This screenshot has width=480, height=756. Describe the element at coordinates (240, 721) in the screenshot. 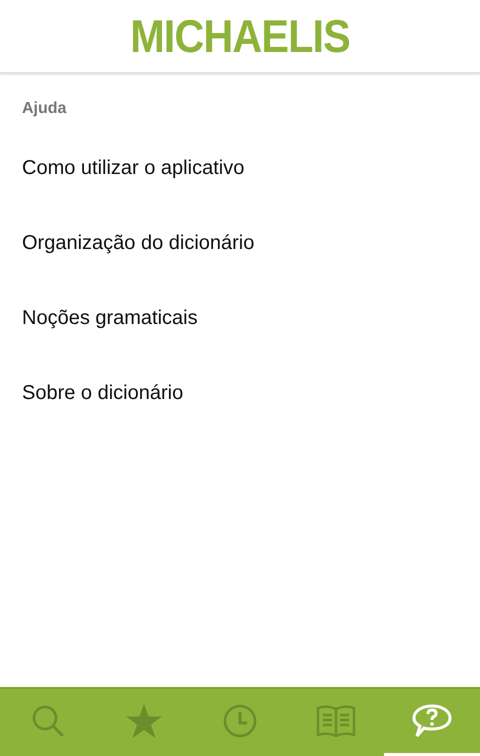

I see `clock-icon` at that location.